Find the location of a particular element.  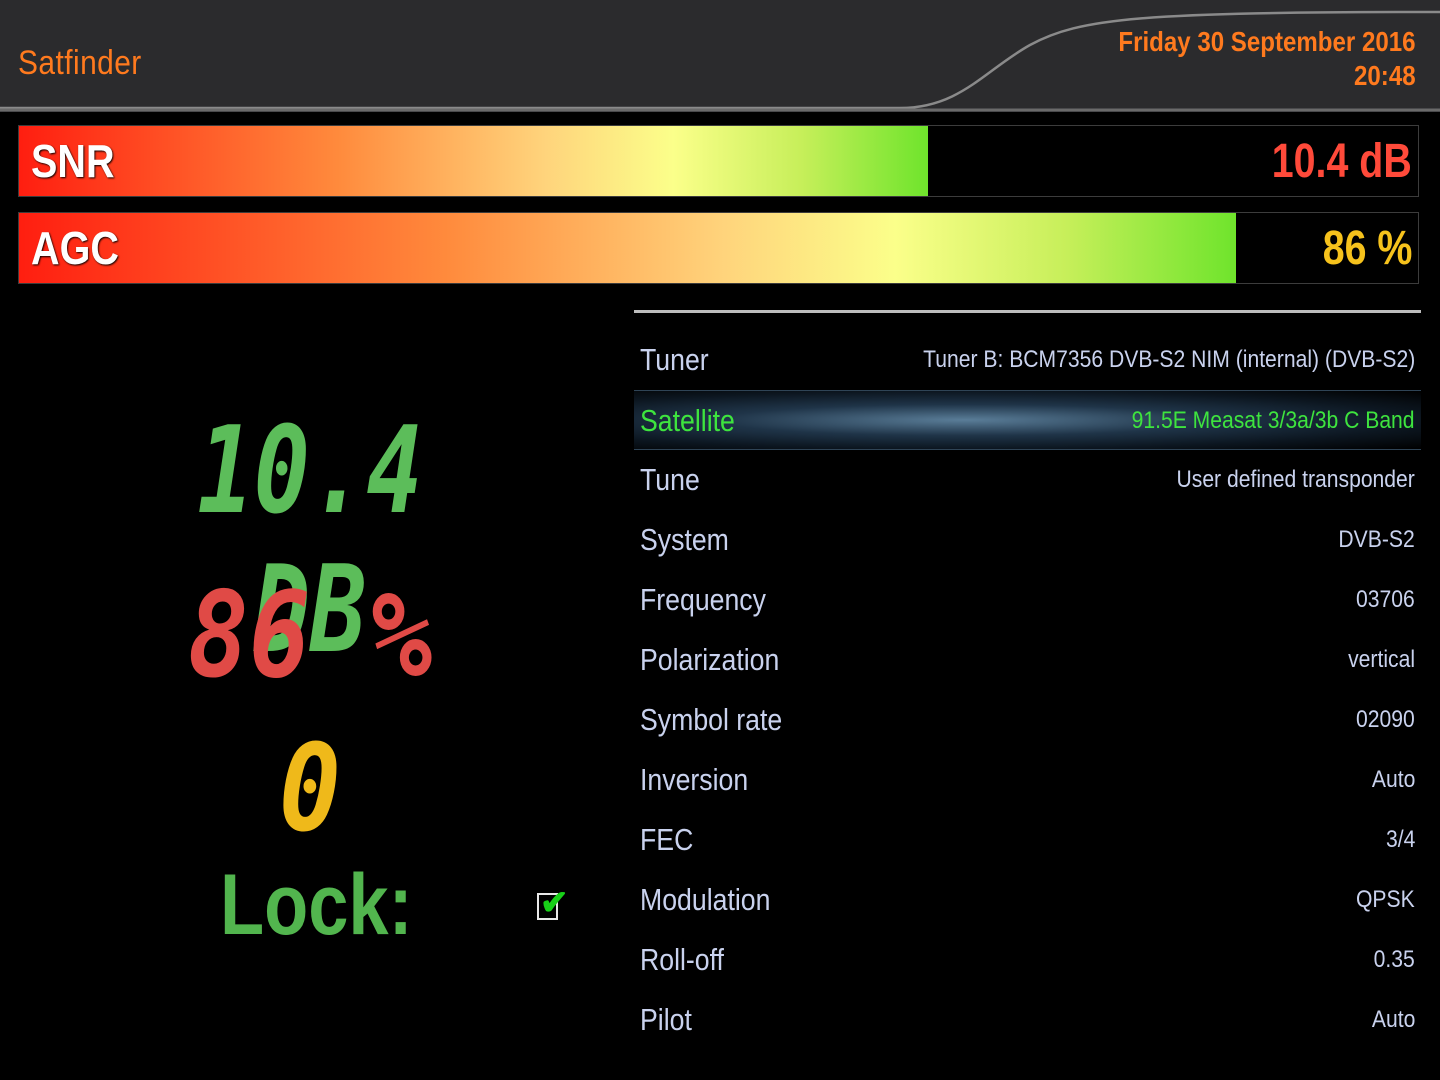

agc-meter-fill is located at coordinates (628, 248).